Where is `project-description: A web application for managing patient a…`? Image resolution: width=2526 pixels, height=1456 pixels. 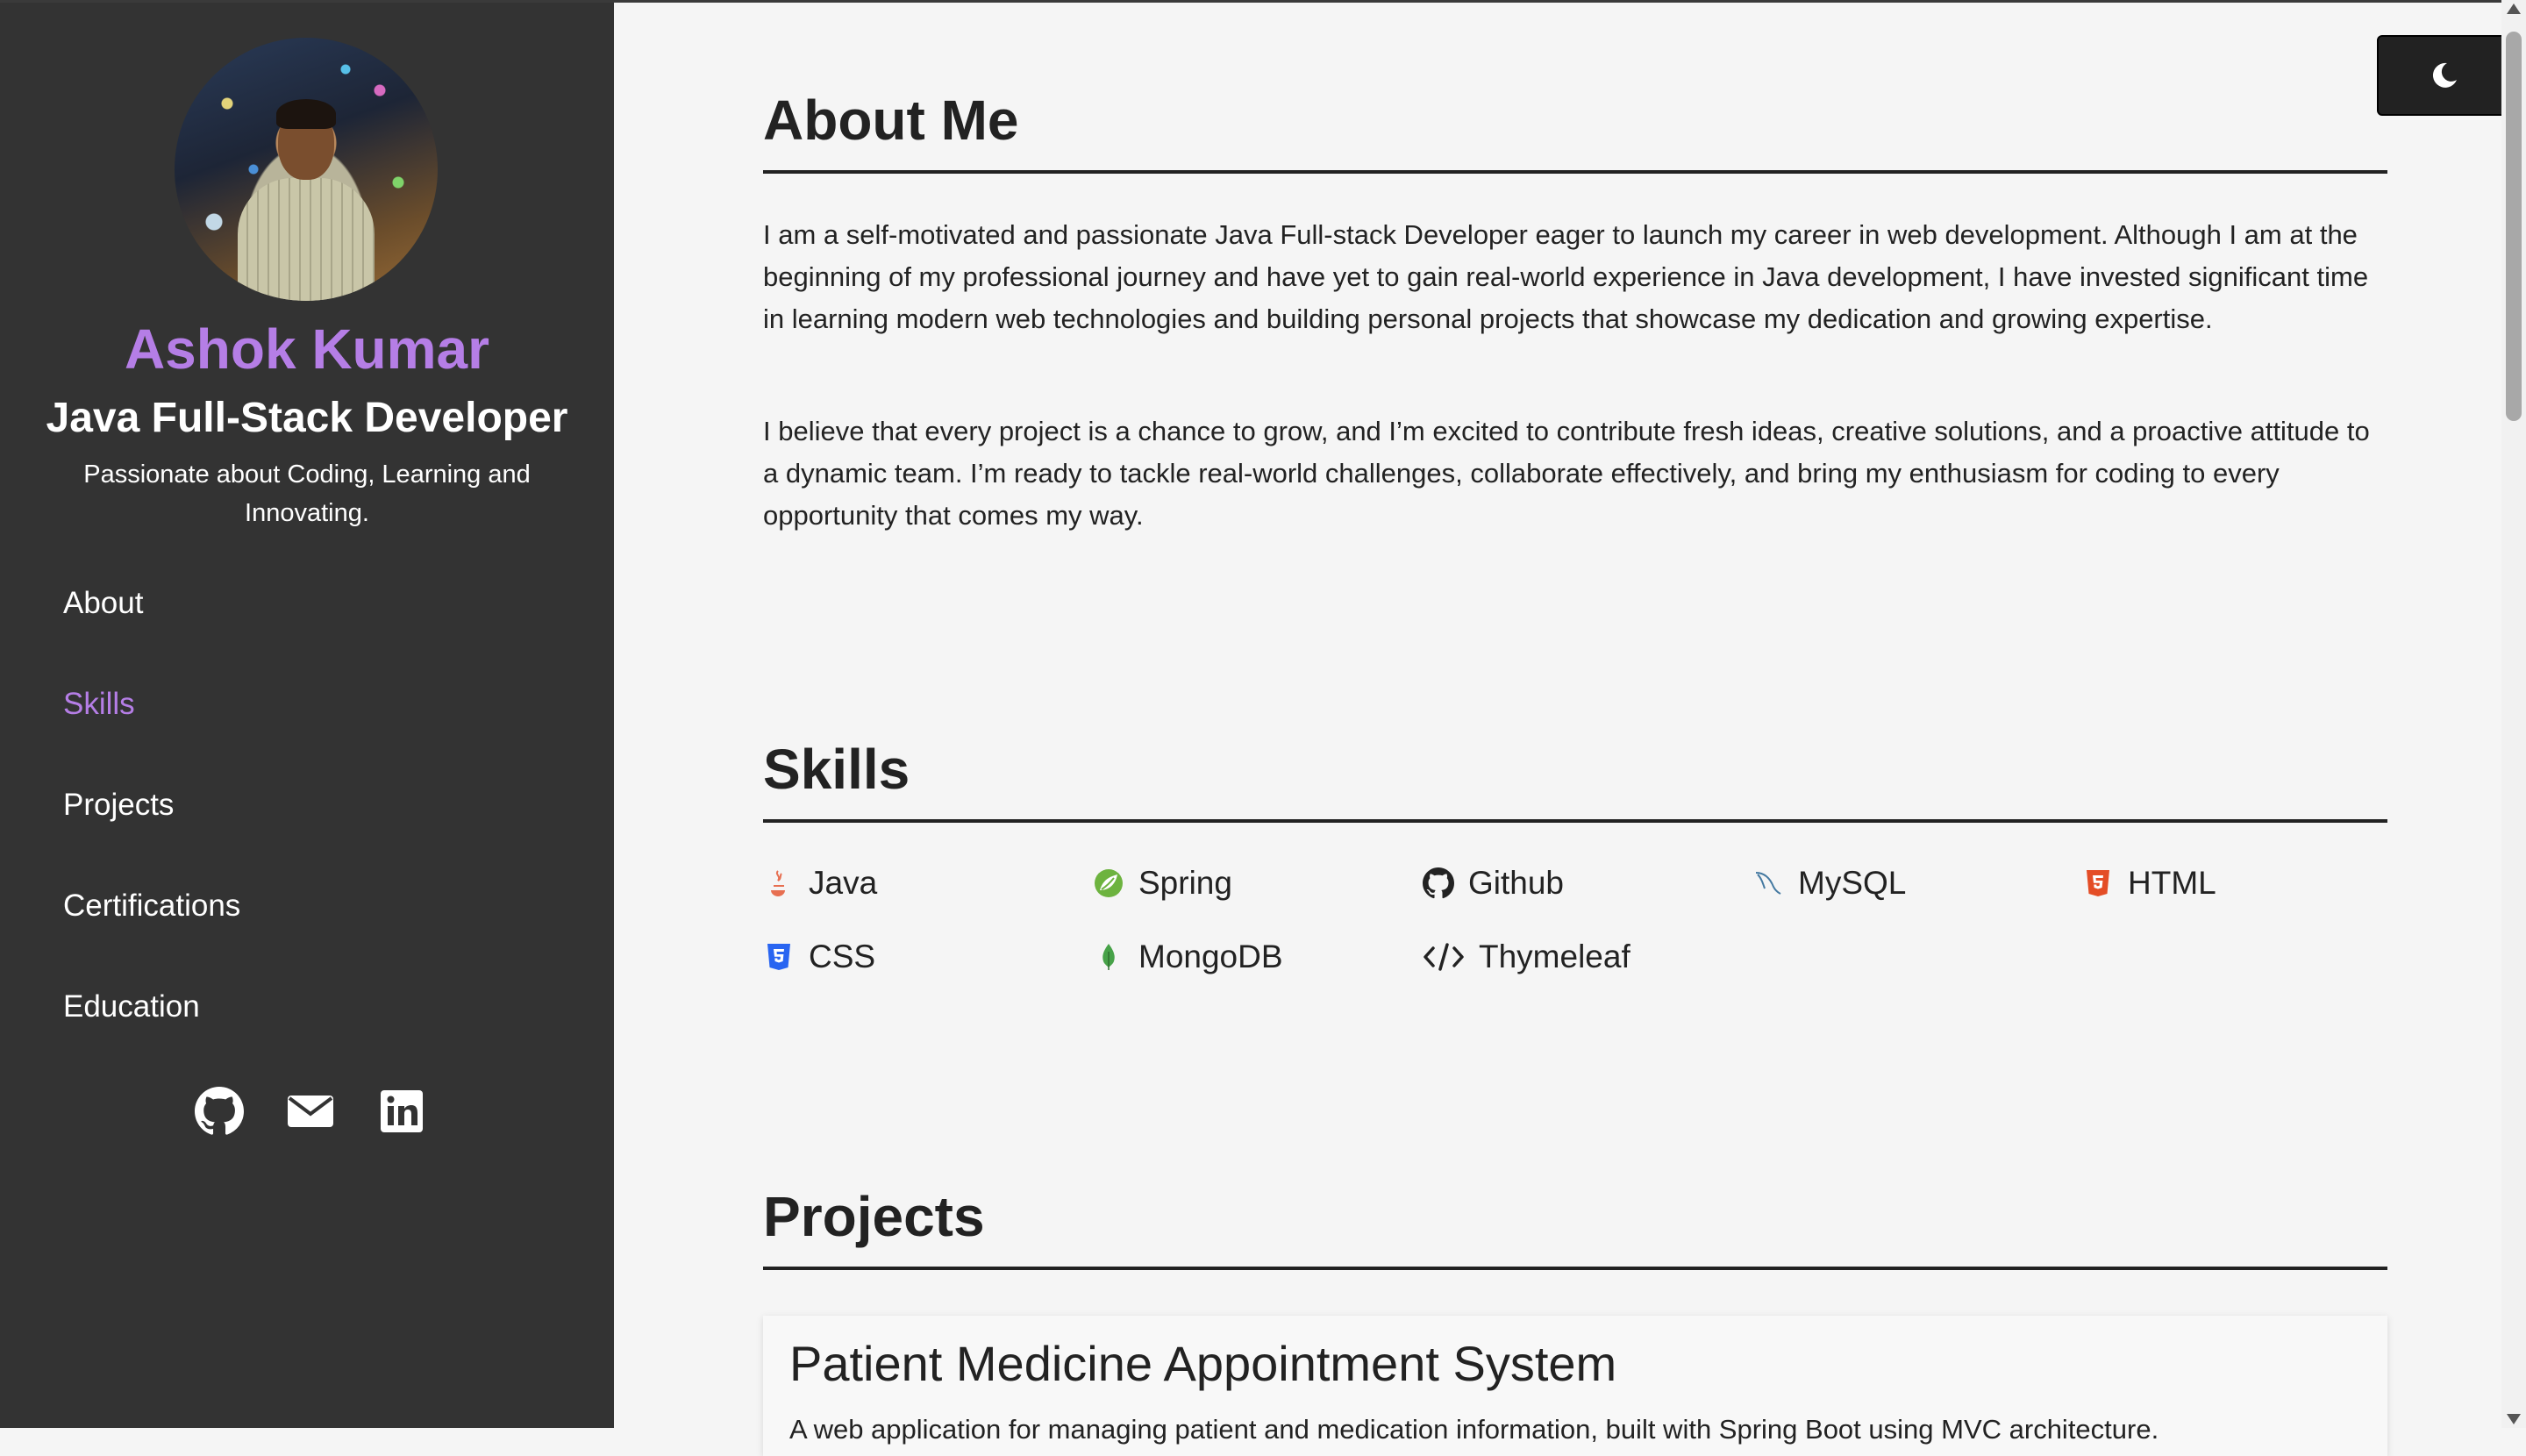
project-description: A web application for managing patient a… is located at coordinates (1474, 1429).